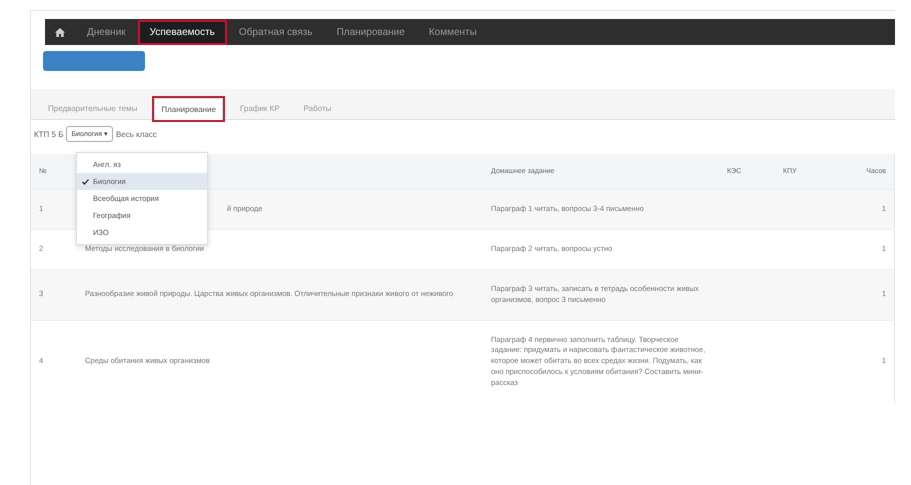 This screenshot has height=485, width=911. What do you see at coordinates (85, 182) in the screenshot?
I see `check-icon` at bounding box center [85, 182].